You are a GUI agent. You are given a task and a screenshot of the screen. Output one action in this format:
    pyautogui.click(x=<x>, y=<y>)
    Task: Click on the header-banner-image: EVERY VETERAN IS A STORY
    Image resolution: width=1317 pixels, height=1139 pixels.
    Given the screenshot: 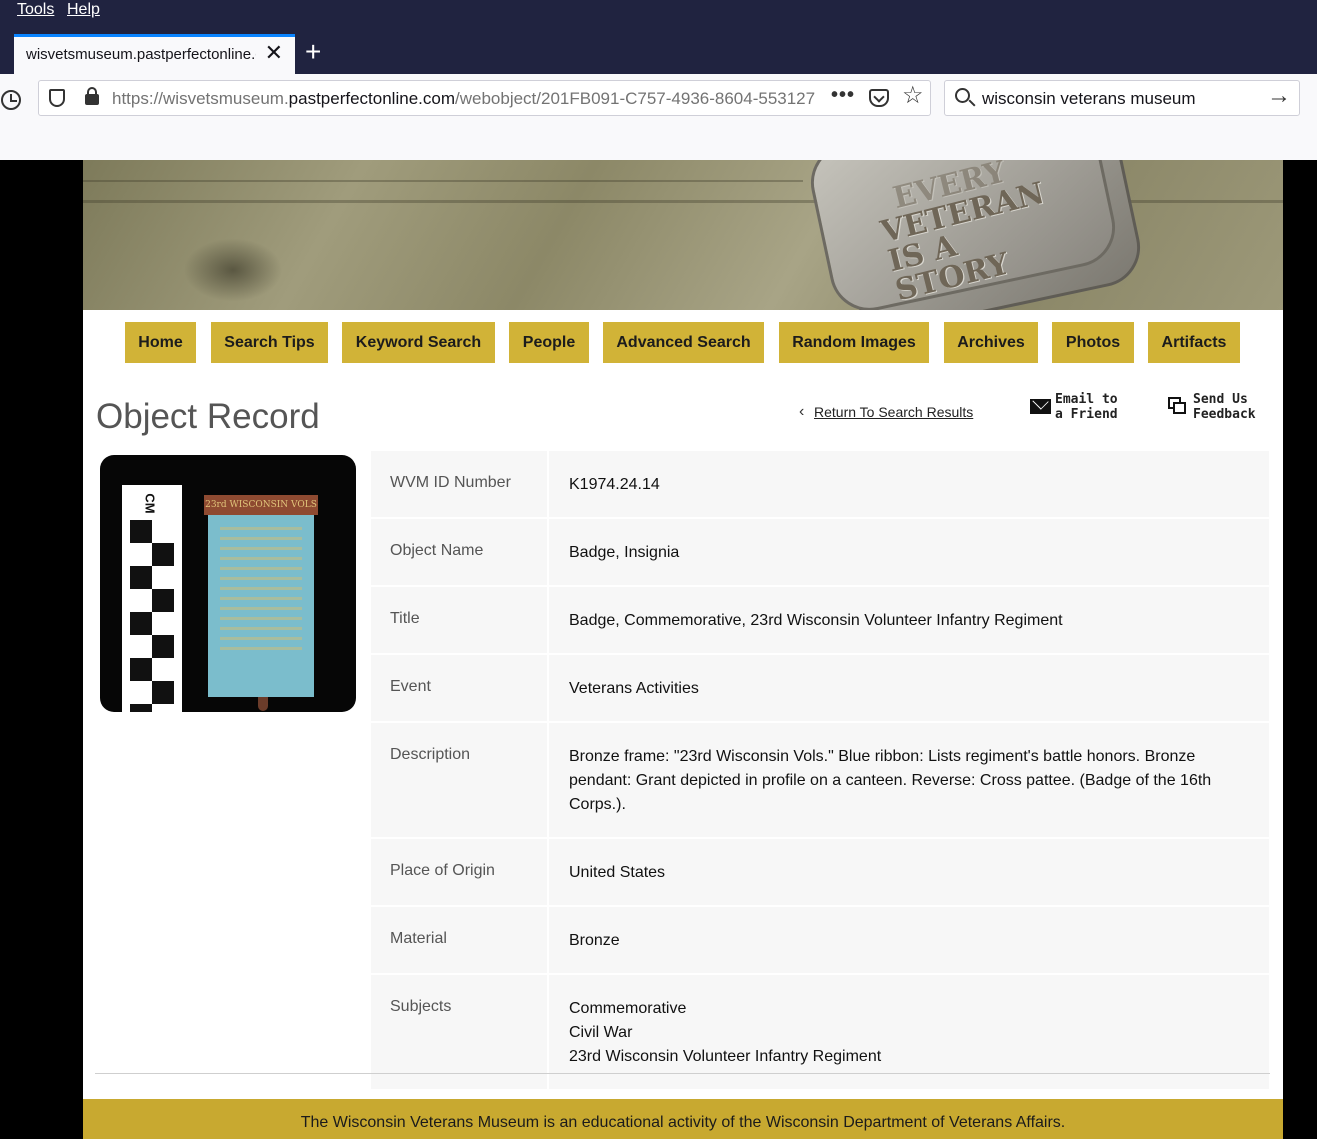 What is the action you would take?
    pyautogui.click(x=683, y=235)
    